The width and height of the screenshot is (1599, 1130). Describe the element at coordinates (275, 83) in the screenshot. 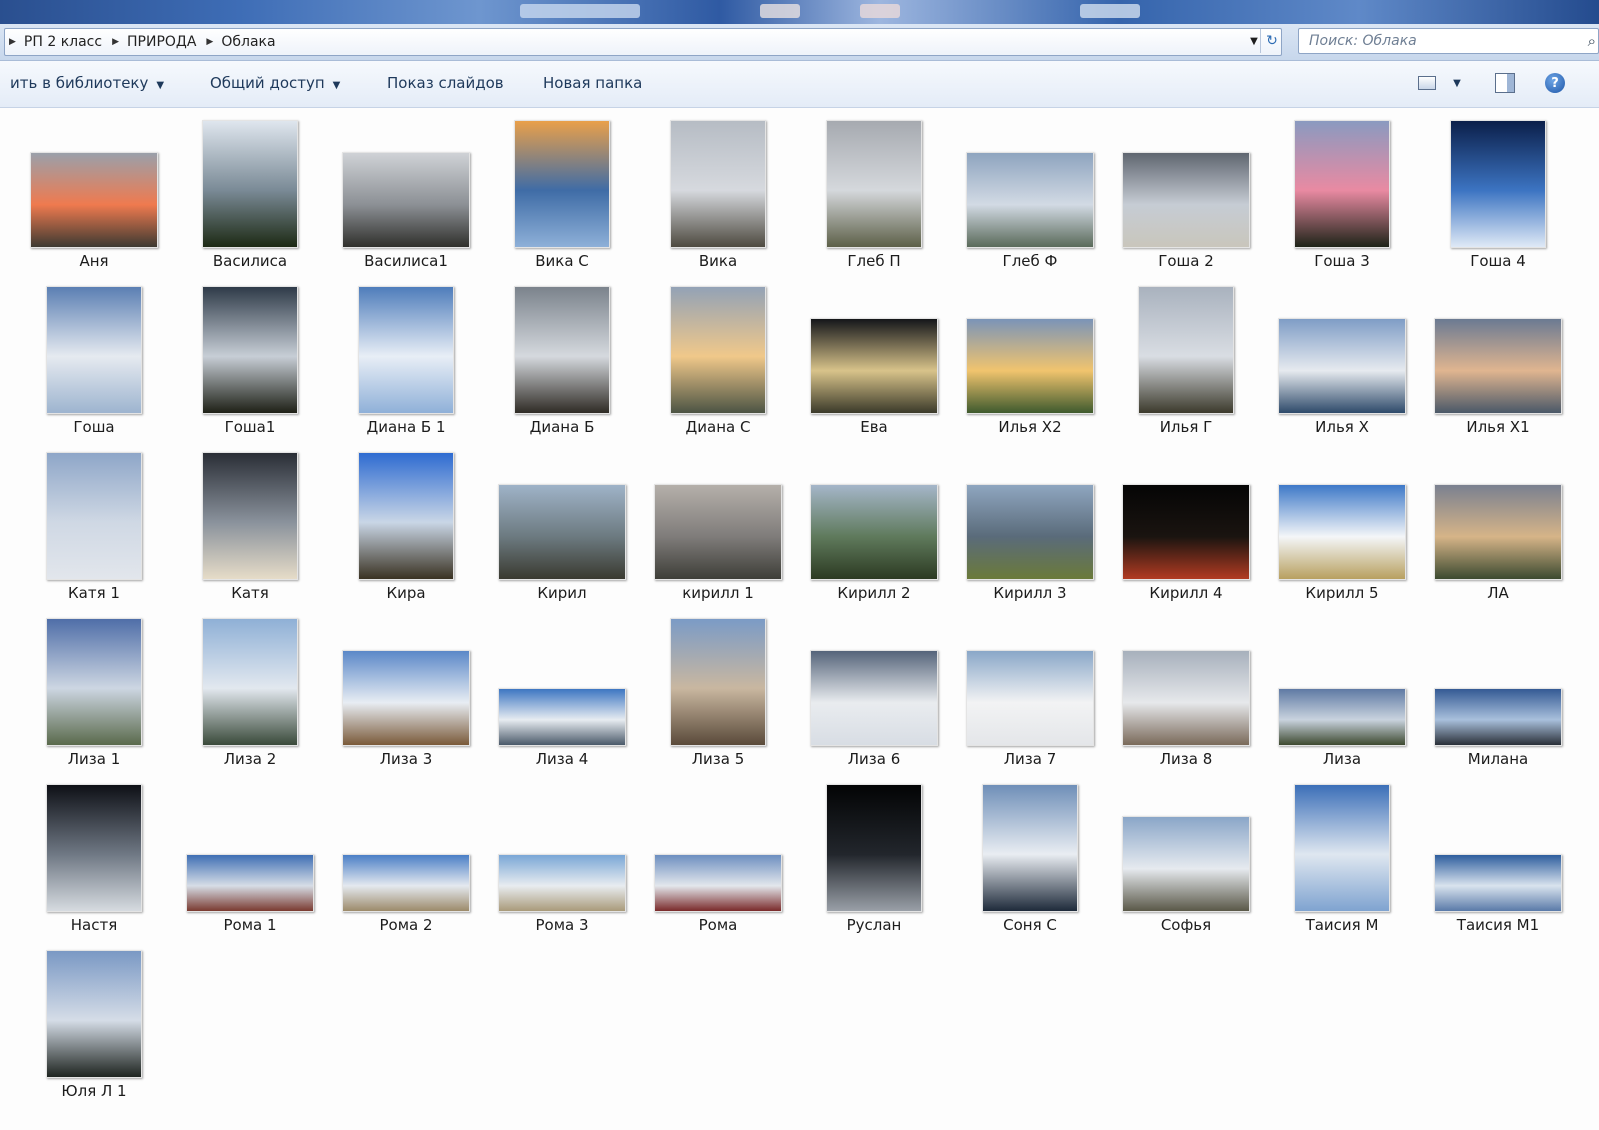

I see `share-button: Общий доступ ▼` at that location.